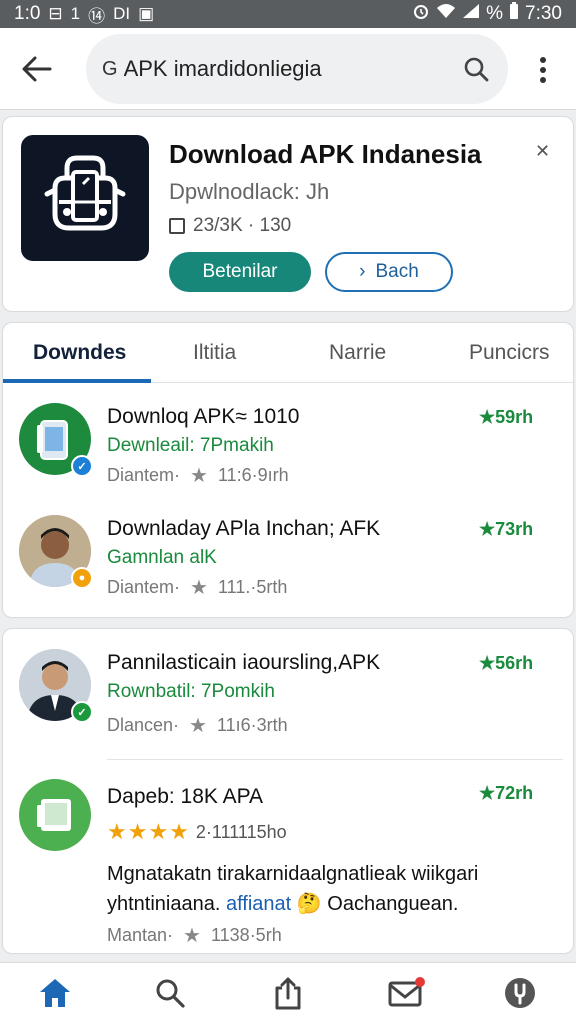 Image resolution: width=576 pixels, height=1024 pixels. I want to click on app-logo-icon, so click(85, 193).